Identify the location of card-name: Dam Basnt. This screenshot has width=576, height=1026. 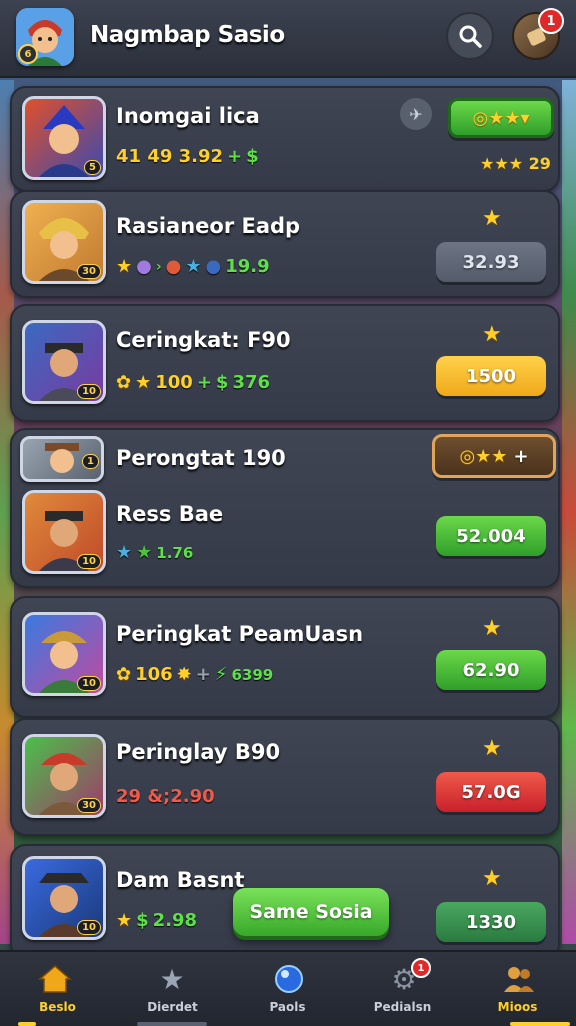
(180, 880).